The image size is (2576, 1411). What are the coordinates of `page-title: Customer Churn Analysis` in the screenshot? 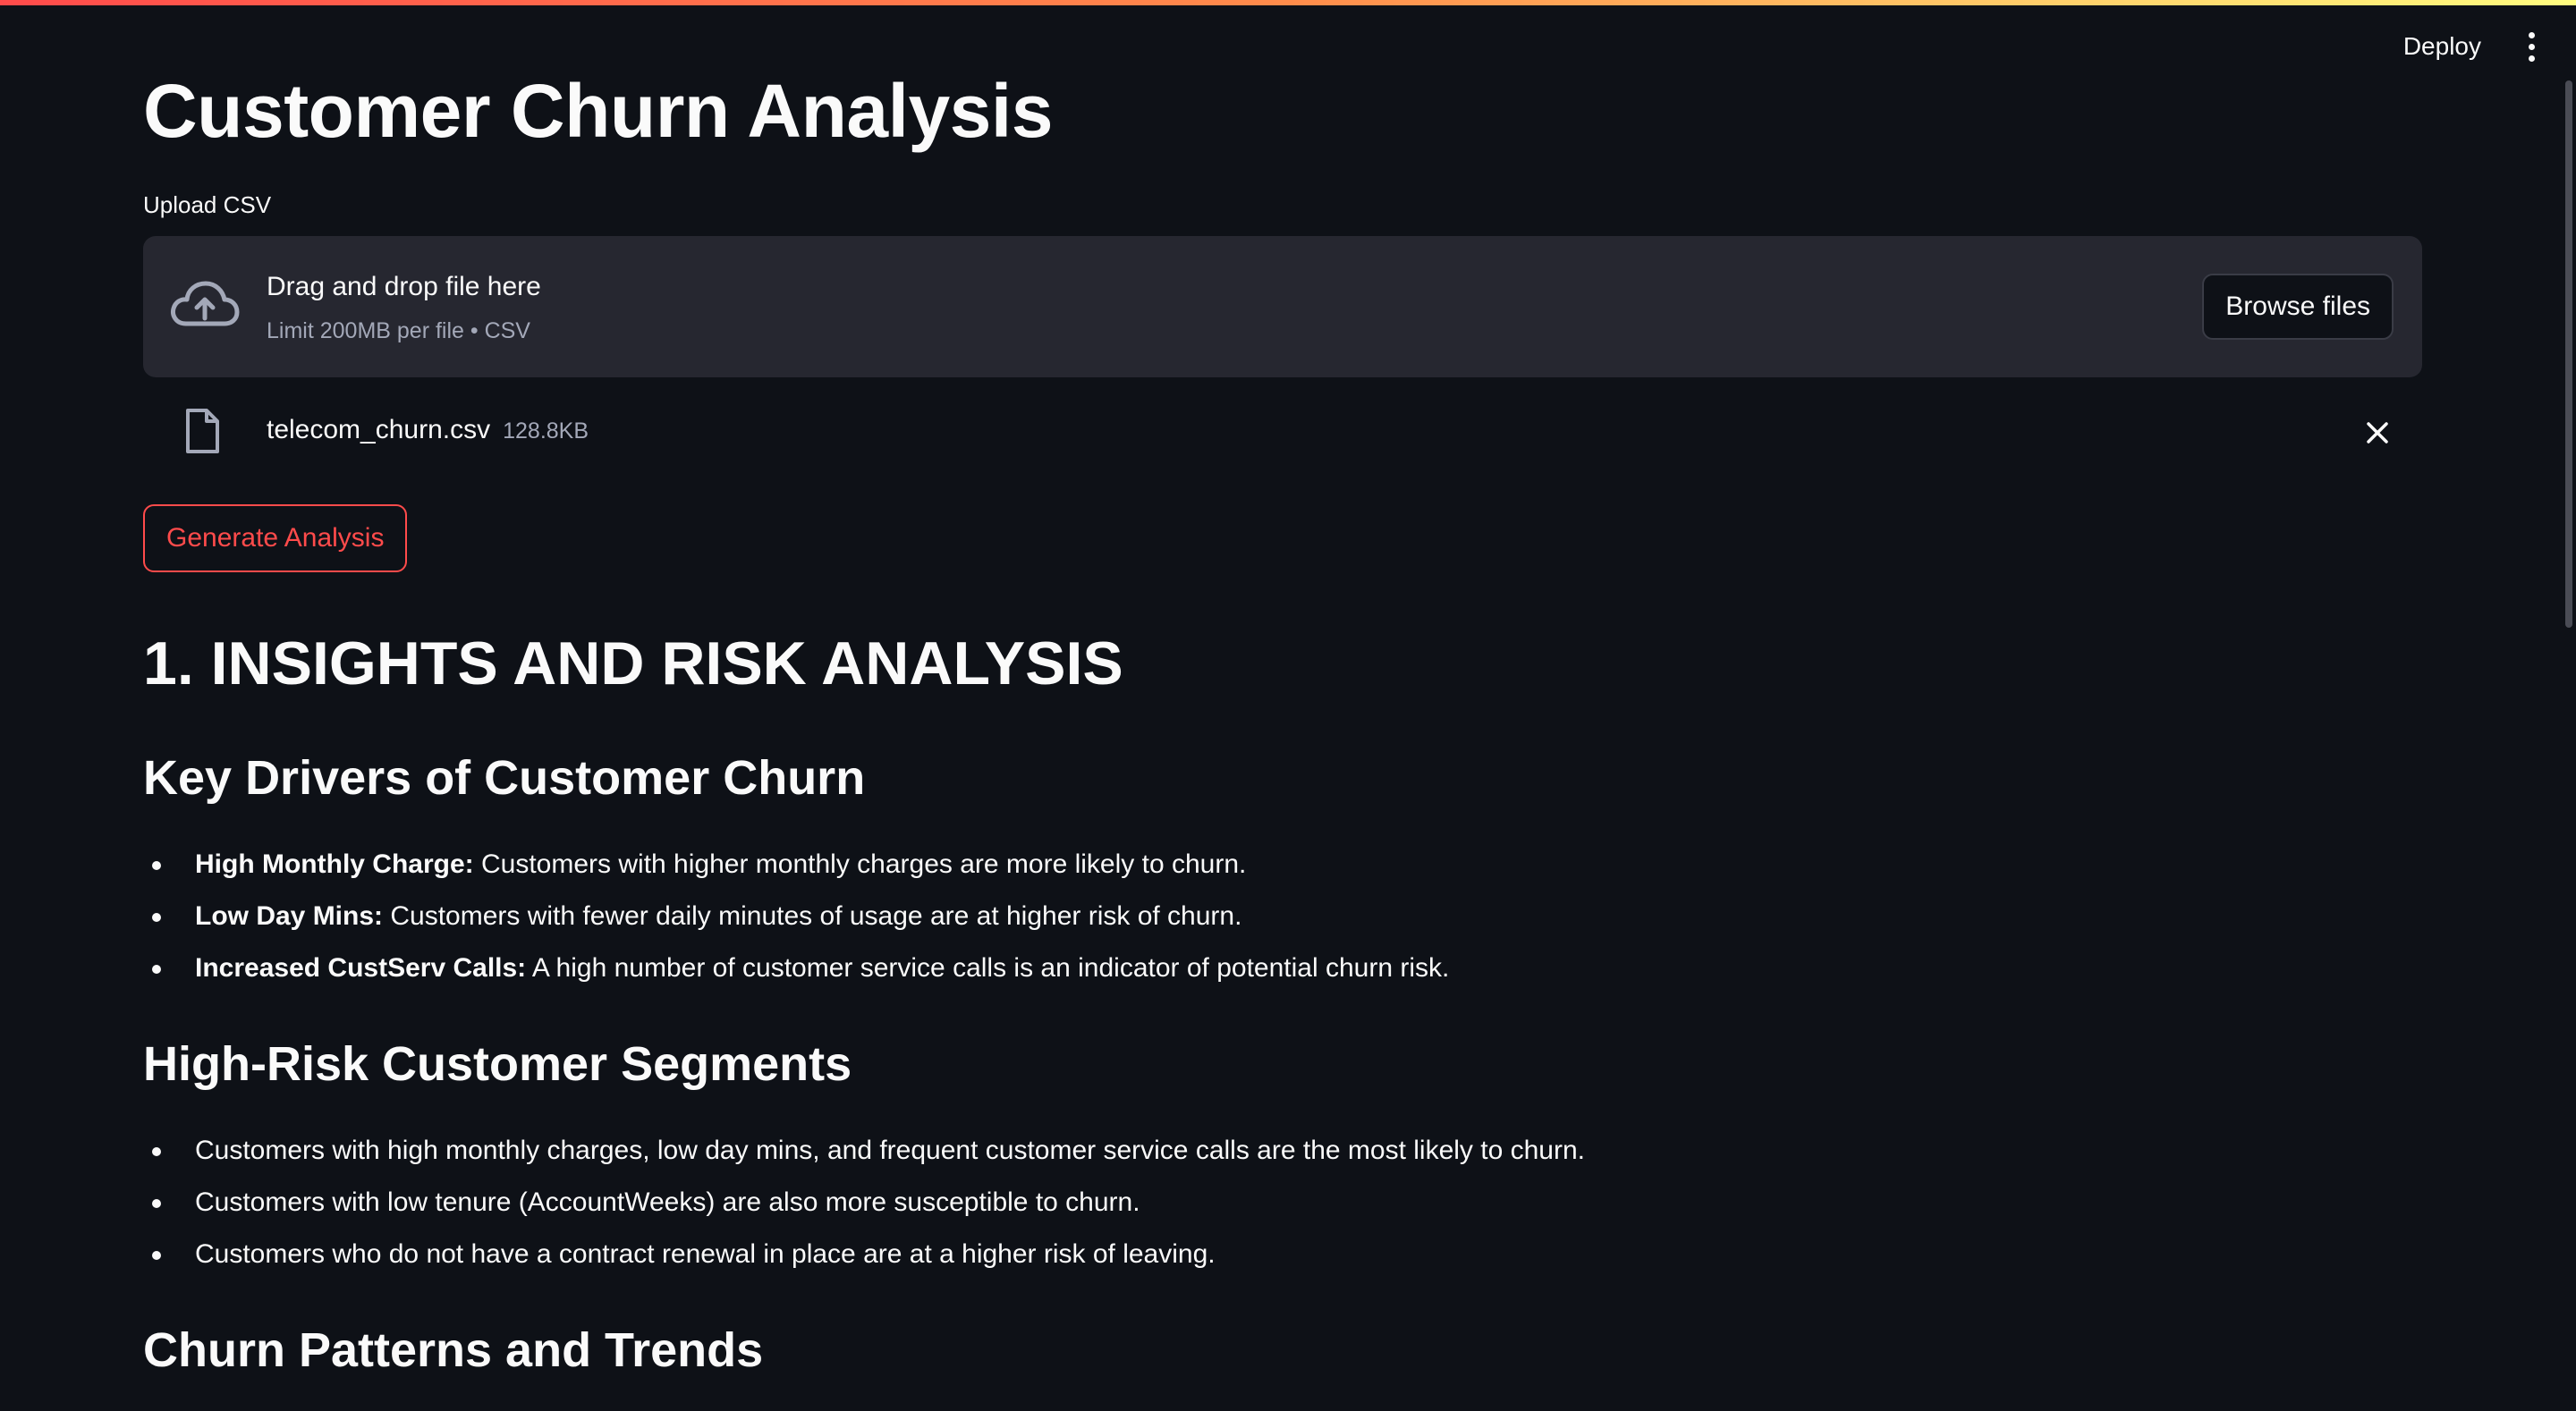 It's located at (598, 111).